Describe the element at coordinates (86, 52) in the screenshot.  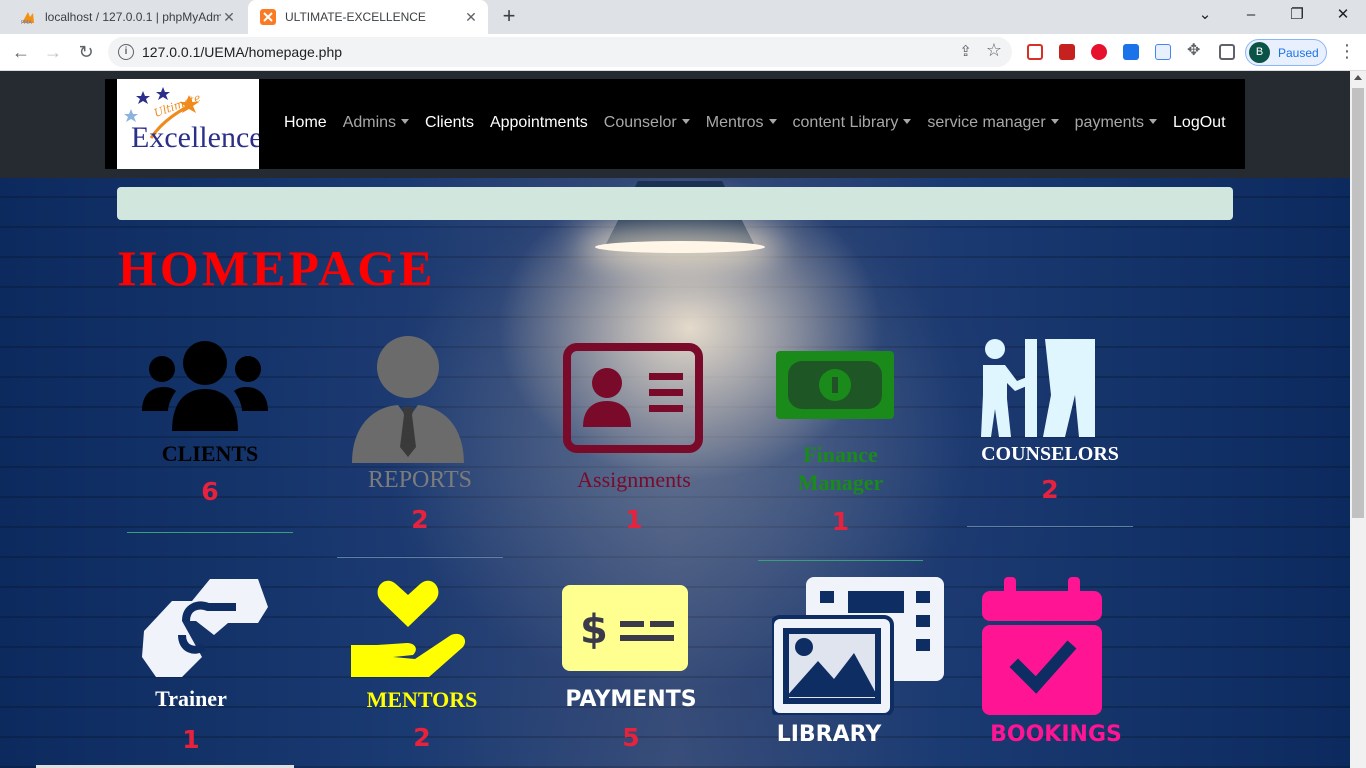
I see `reload-button: ↻` at that location.